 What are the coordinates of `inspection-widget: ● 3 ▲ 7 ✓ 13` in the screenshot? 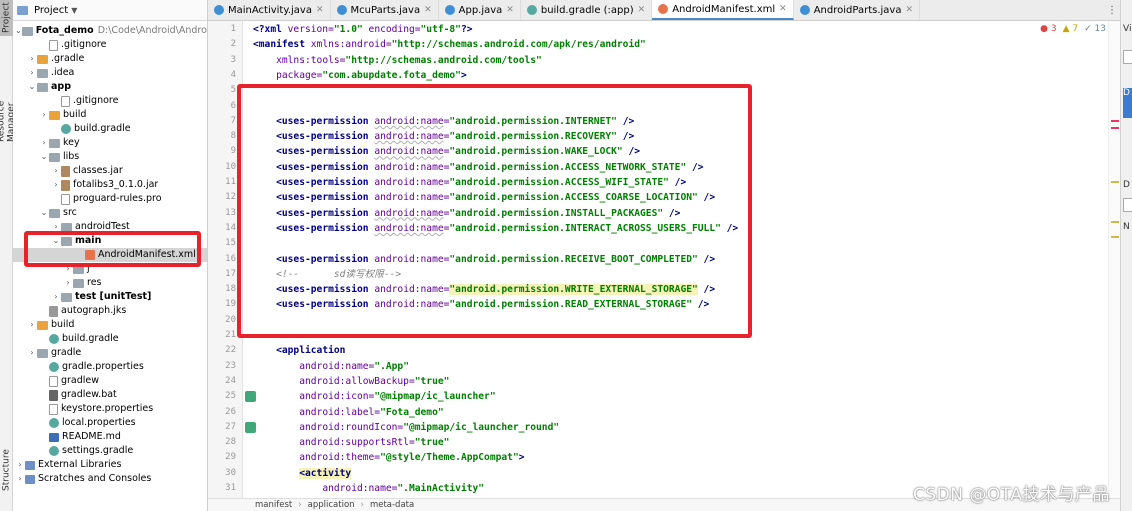 It's located at (1073, 29).